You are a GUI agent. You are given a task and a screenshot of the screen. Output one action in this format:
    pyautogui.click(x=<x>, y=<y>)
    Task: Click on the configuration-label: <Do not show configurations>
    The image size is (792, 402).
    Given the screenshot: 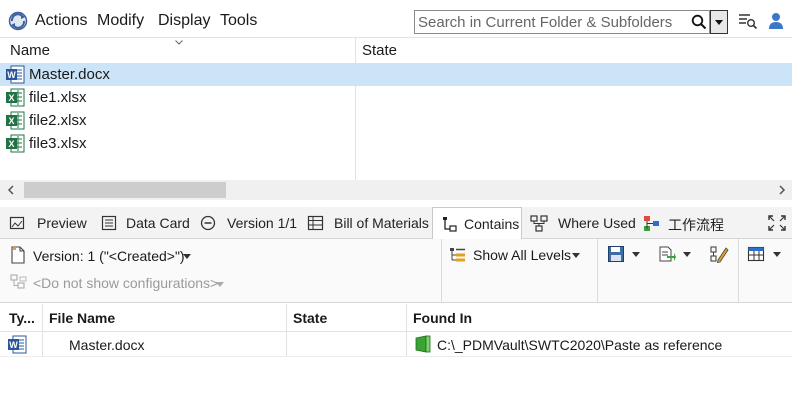 What is the action you would take?
    pyautogui.click(x=126, y=283)
    